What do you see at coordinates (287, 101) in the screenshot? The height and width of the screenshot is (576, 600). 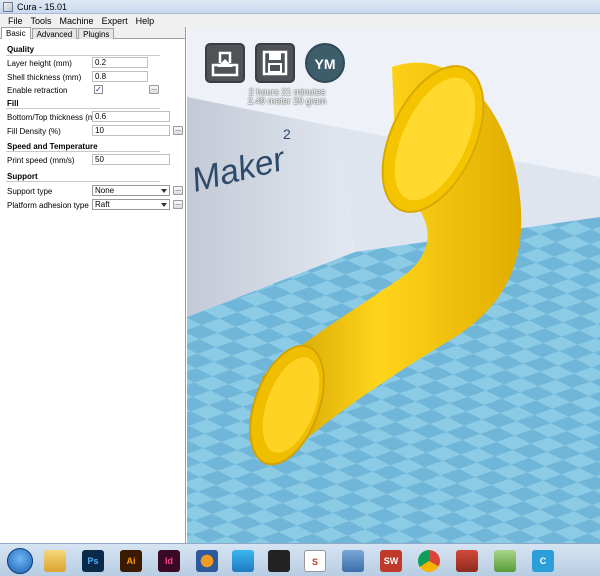 I see `print-material: 2.49 meter 20 gram` at bounding box center [287, 101].